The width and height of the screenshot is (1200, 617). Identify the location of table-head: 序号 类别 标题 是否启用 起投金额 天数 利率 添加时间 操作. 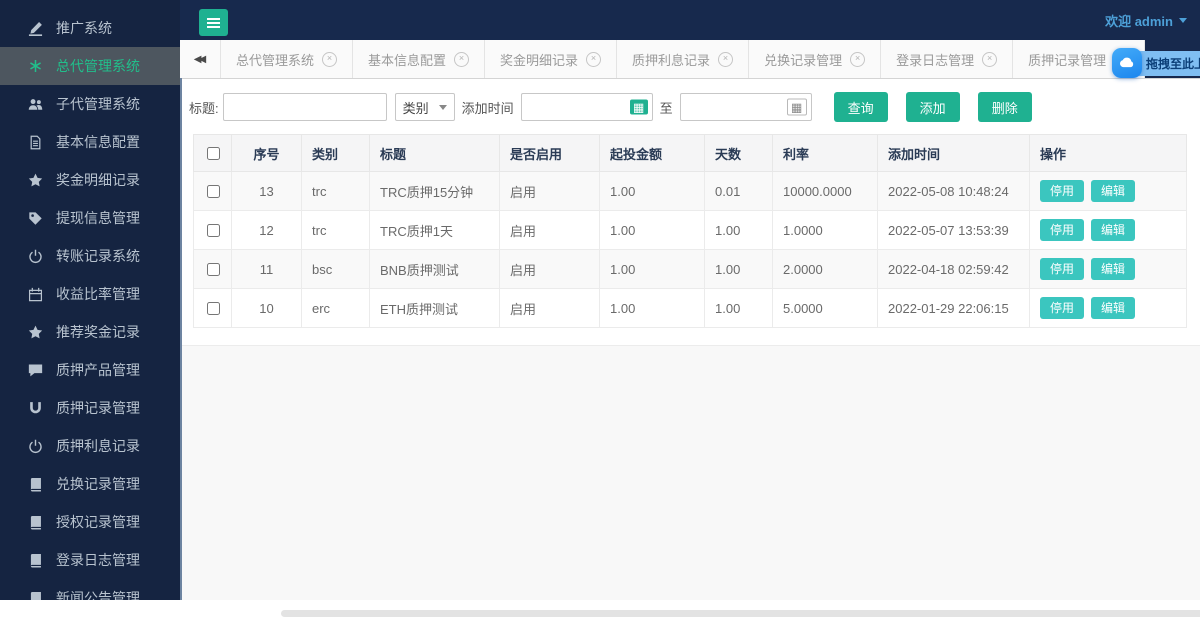
(690, 153).